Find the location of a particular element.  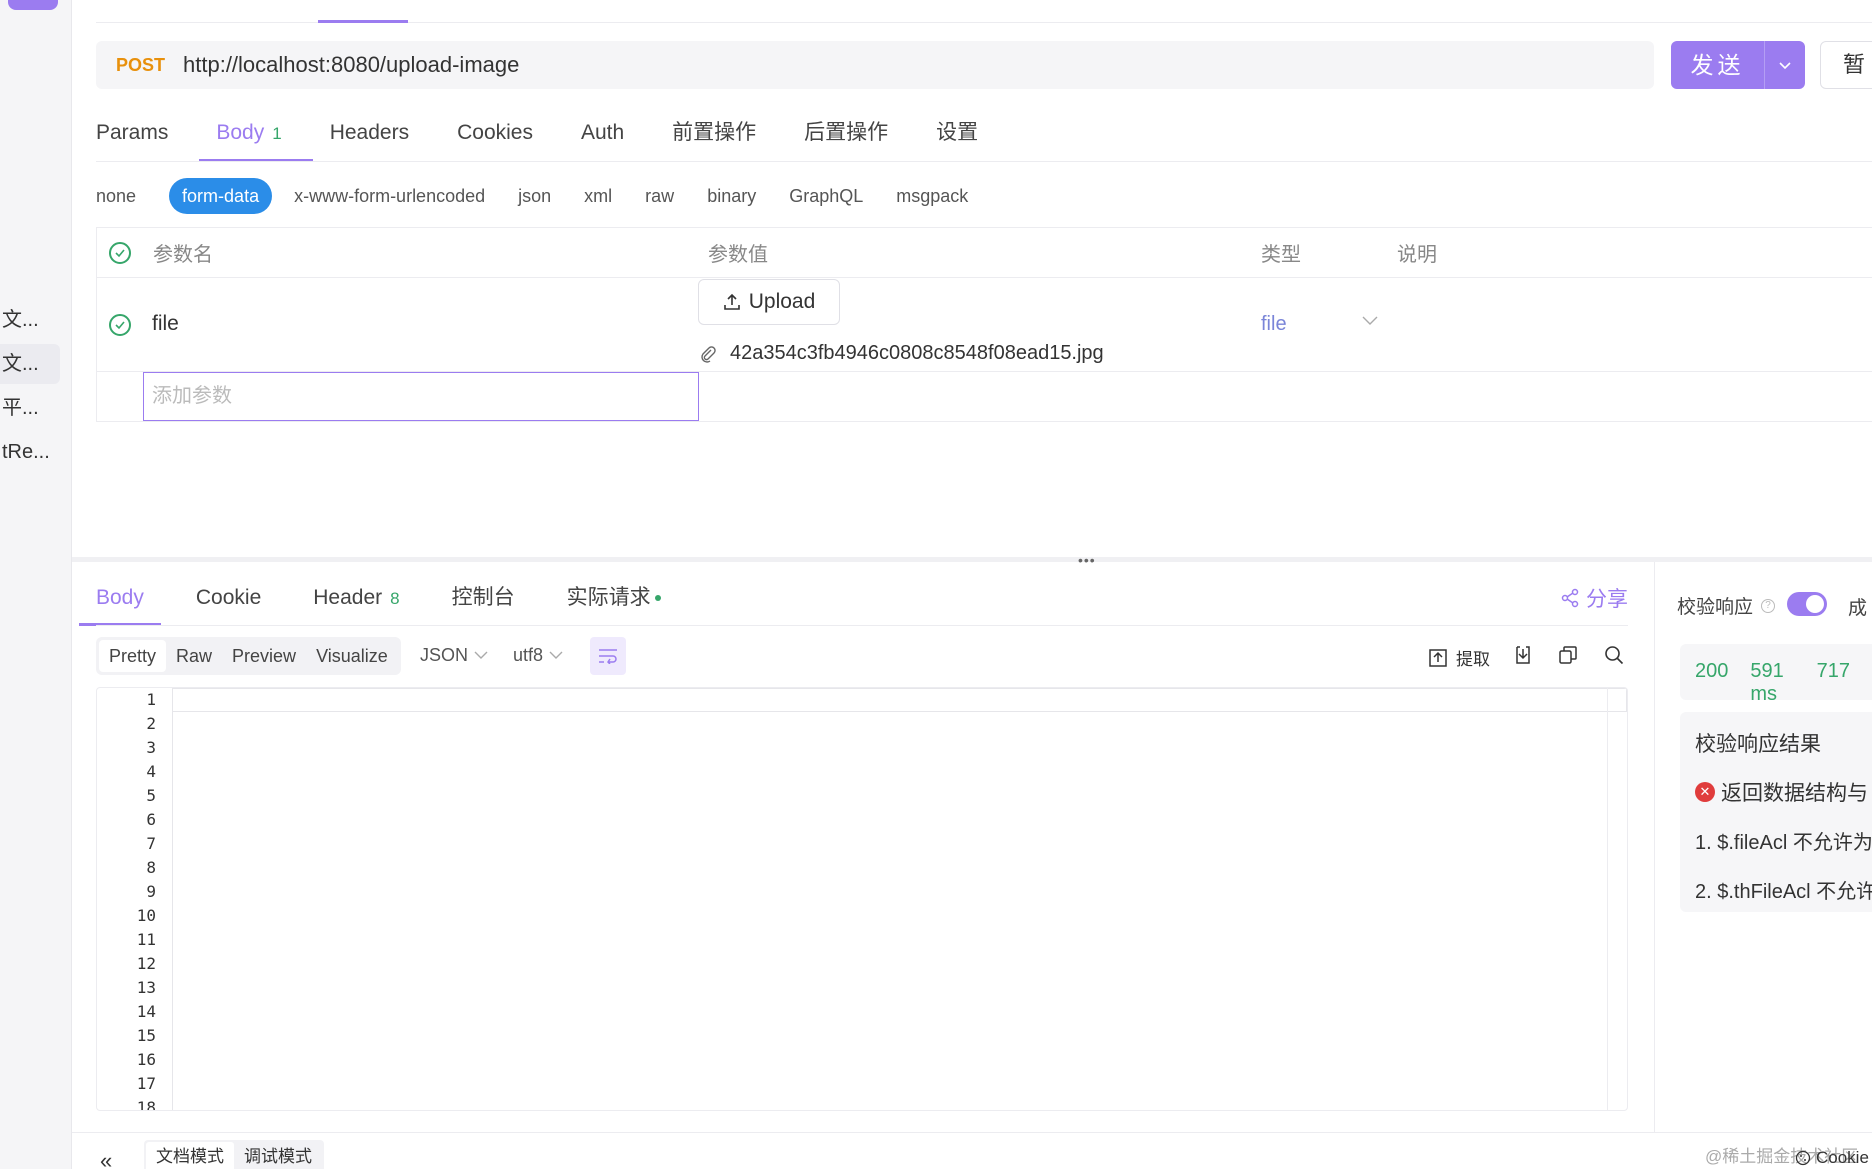

body-type-json: json is located at coordinates (534, 196).